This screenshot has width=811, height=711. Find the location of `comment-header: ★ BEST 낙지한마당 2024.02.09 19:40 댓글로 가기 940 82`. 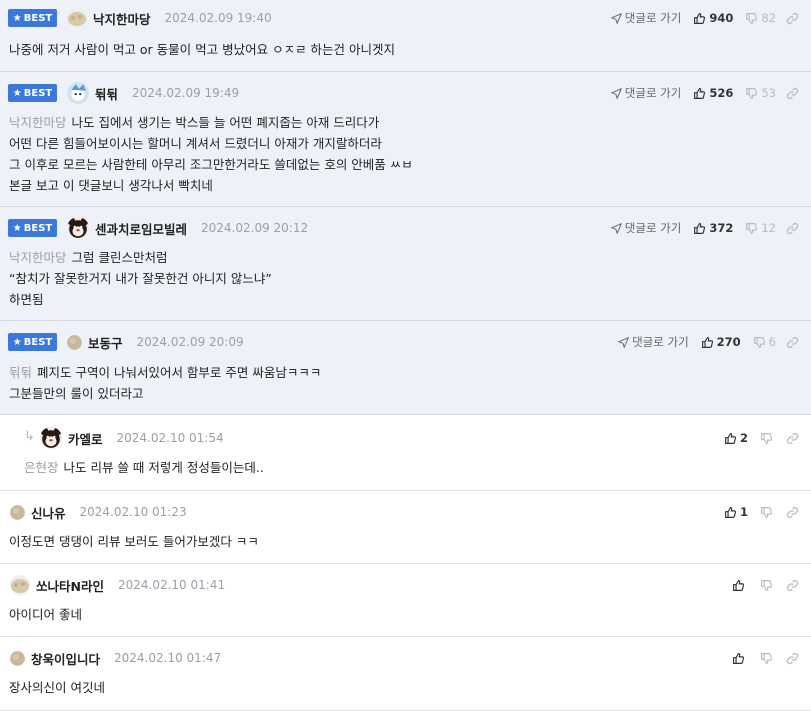

comment-header: ★ BEST 낙지한마당 2024.02.09 19:40 댓글로 가기 940 82 is located at coordinates (405, 18).